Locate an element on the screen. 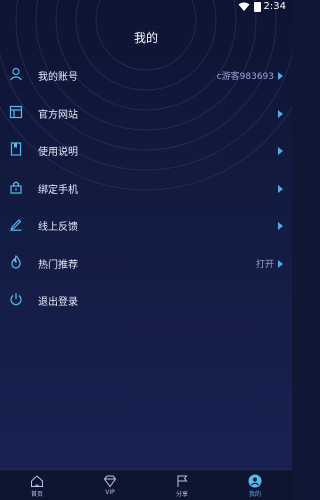 Image resolution: width=320 pixels, height=500 pixels. power-icon is located at coordinates (16, 299).